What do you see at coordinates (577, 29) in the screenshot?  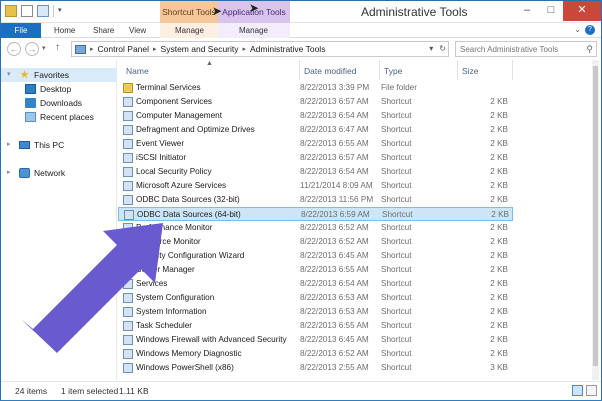 I see `expand-ribbon-chevron-icon: ⌄` at bounding box center [577, 29].